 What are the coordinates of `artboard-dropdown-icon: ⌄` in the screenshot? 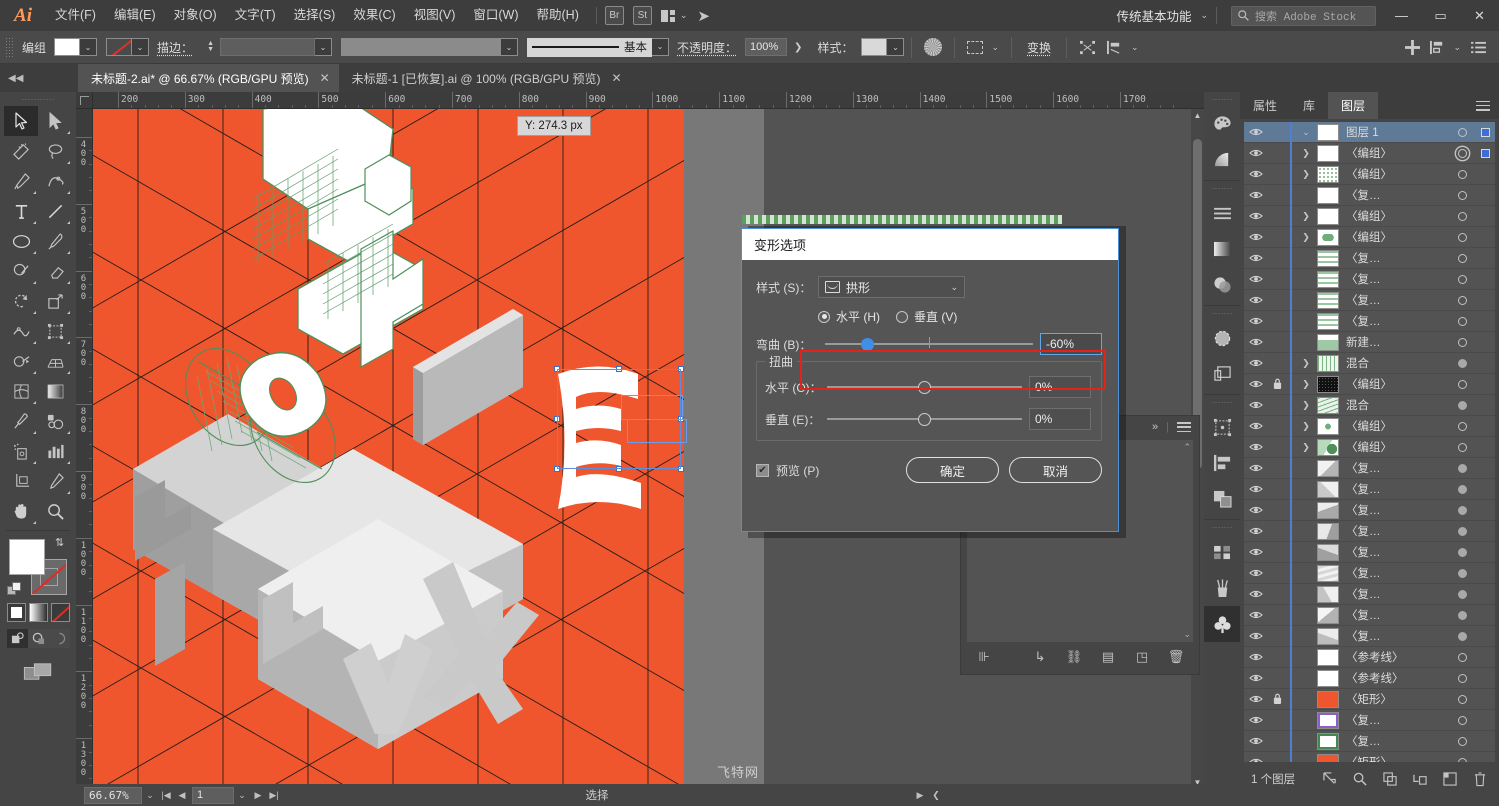 It's located at (242, 795).